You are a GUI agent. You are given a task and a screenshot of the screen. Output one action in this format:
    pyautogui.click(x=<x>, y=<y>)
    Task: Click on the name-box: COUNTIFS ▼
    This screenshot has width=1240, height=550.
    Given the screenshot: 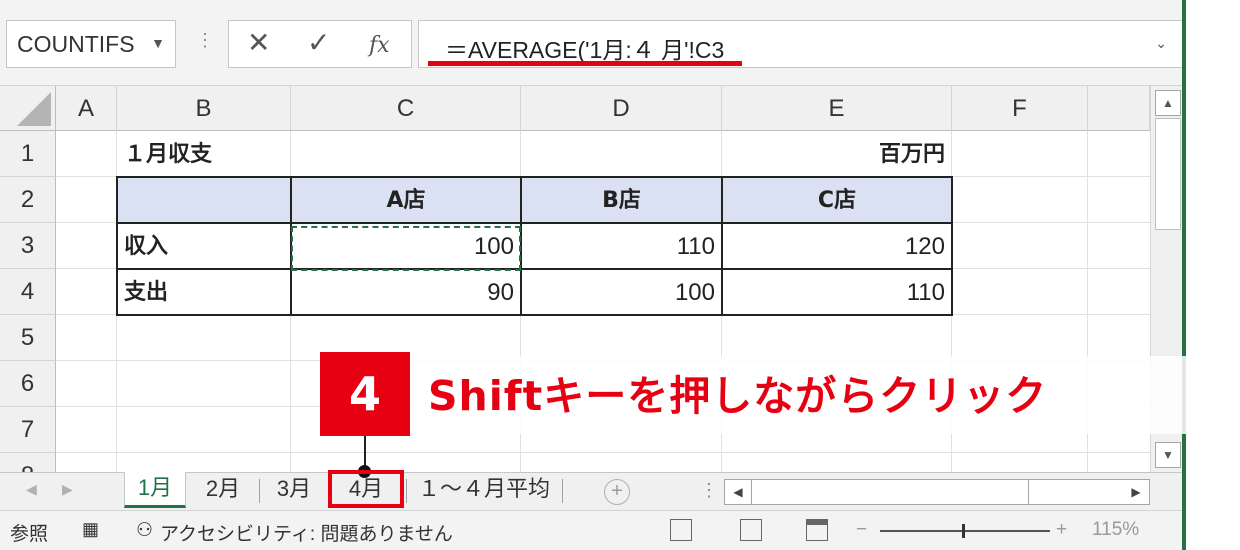 What is the action you would take?
    pyautogui.click(x=91, y=44)
    